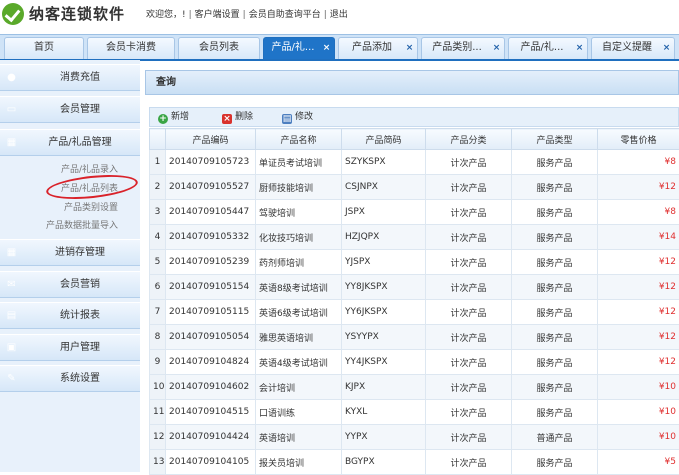 Image resolution: width=679 pixels, height=475 pixels. Describe the element at coordinates (158, 337) in the screenshot. I see `row-number: 8` at that location.